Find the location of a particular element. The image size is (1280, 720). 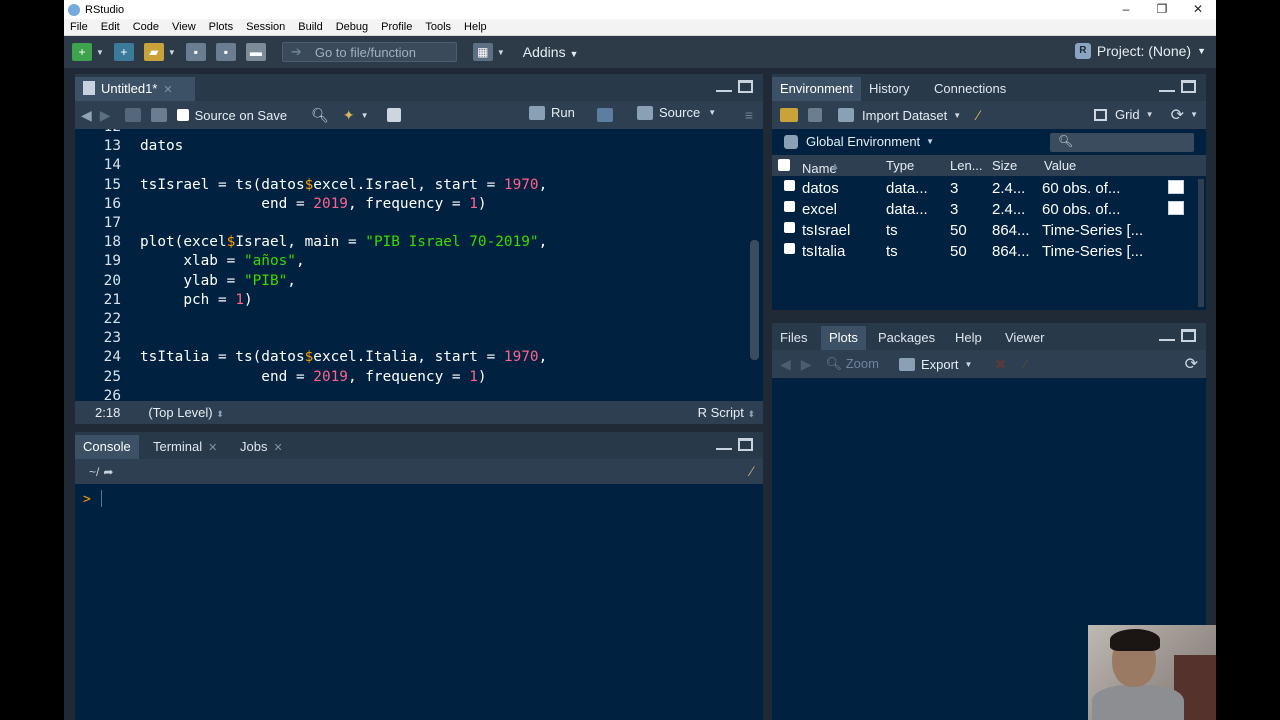

editor-scrollbar is located at coordinates (754, 300).